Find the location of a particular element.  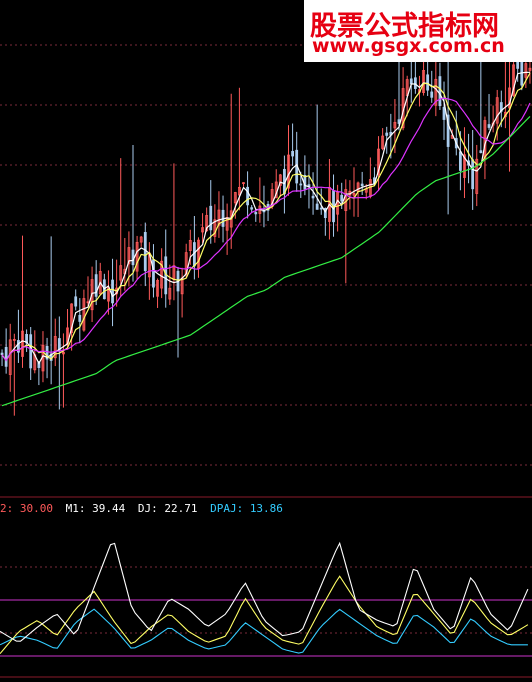

legend-item-m1: M1: 39.44 is located at coordinates (95, 508).